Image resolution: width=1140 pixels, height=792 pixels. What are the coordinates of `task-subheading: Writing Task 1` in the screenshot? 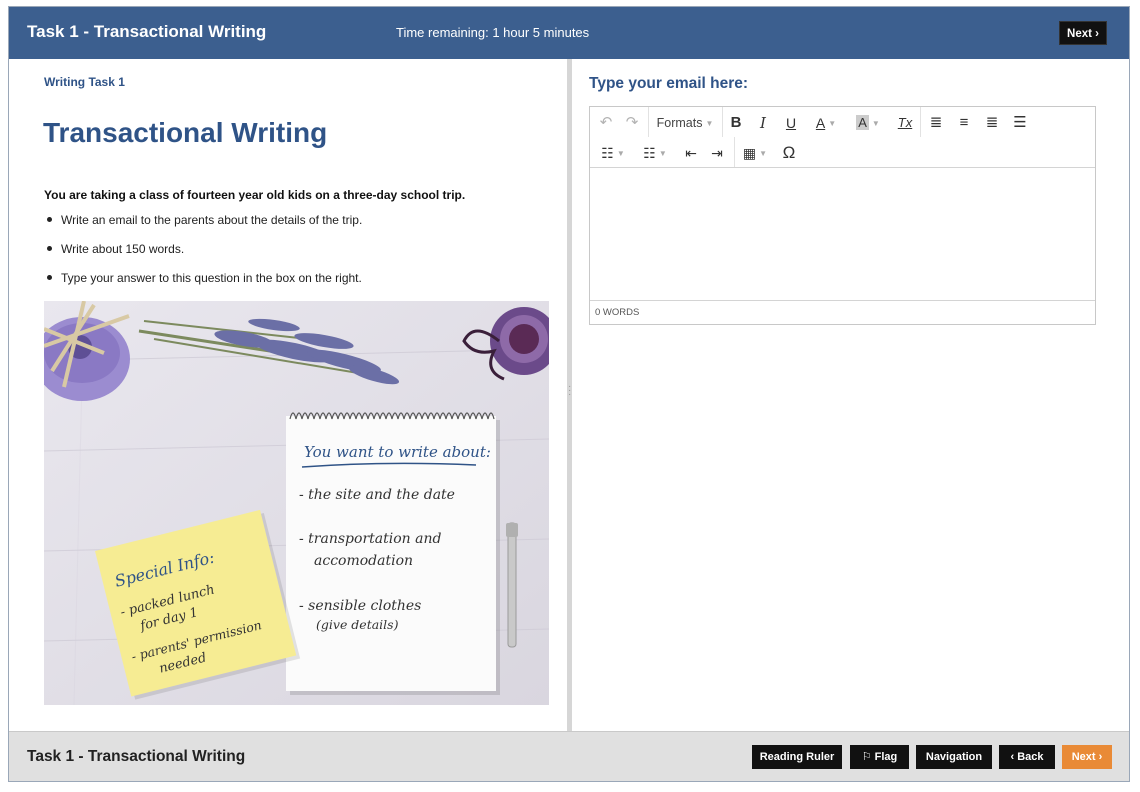 It's located at (84, 82).